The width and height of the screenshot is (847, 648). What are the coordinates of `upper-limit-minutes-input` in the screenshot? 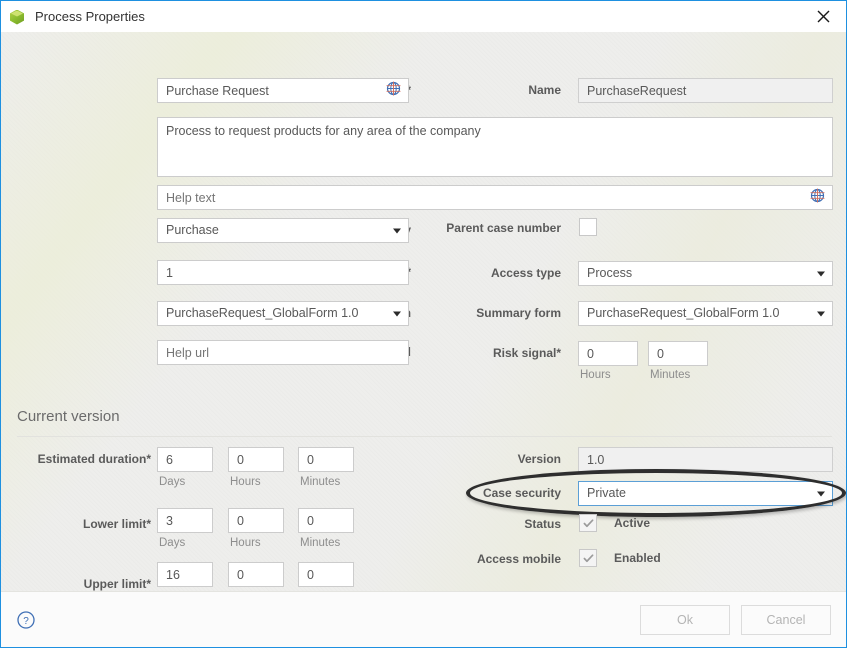 It's located at (326, 574).